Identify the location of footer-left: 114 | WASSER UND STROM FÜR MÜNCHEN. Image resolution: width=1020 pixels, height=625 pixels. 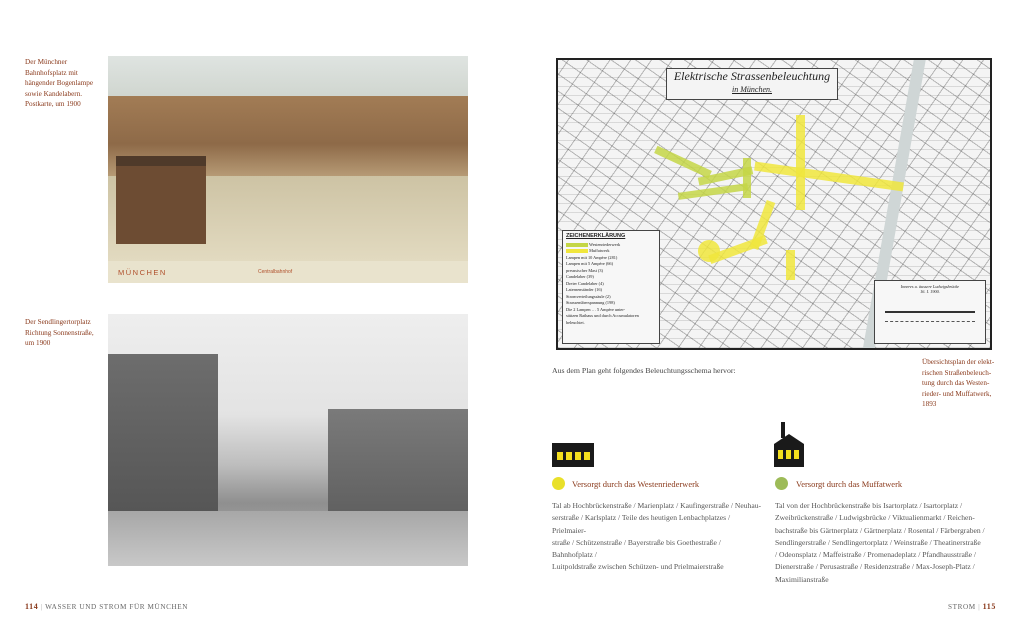
(107, 606).